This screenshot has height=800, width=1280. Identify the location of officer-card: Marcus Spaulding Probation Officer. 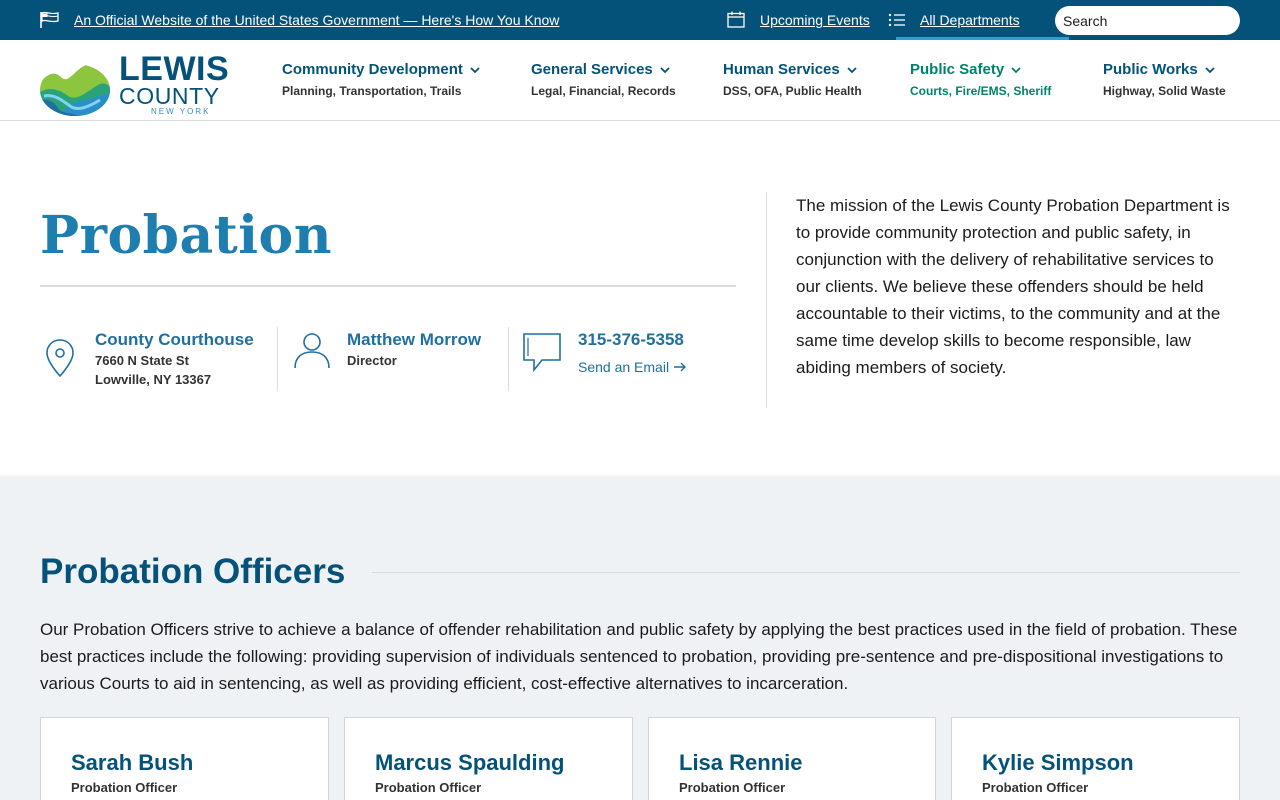
(488, 758).